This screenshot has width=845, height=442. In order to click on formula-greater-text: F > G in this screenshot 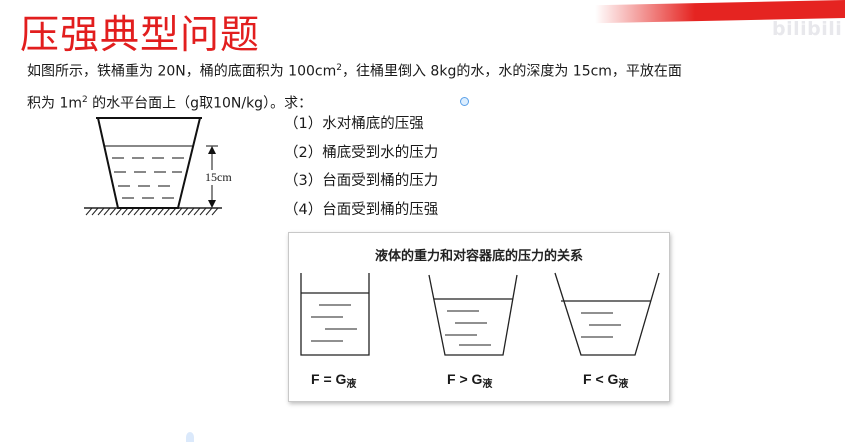, I will do `click(465, 379)`.